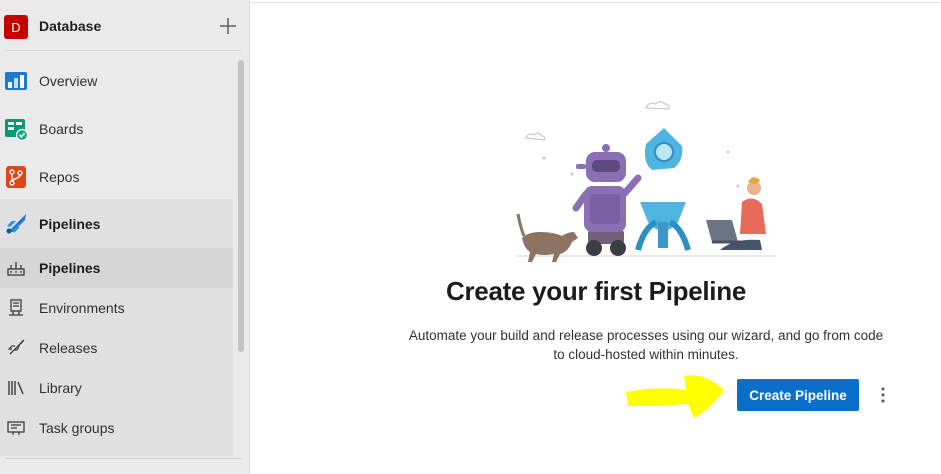 The image size is (941, 474). Describe the element at coordinates (68, 348) in the screenshot. I see `nav-item-label: Releases` at that location.